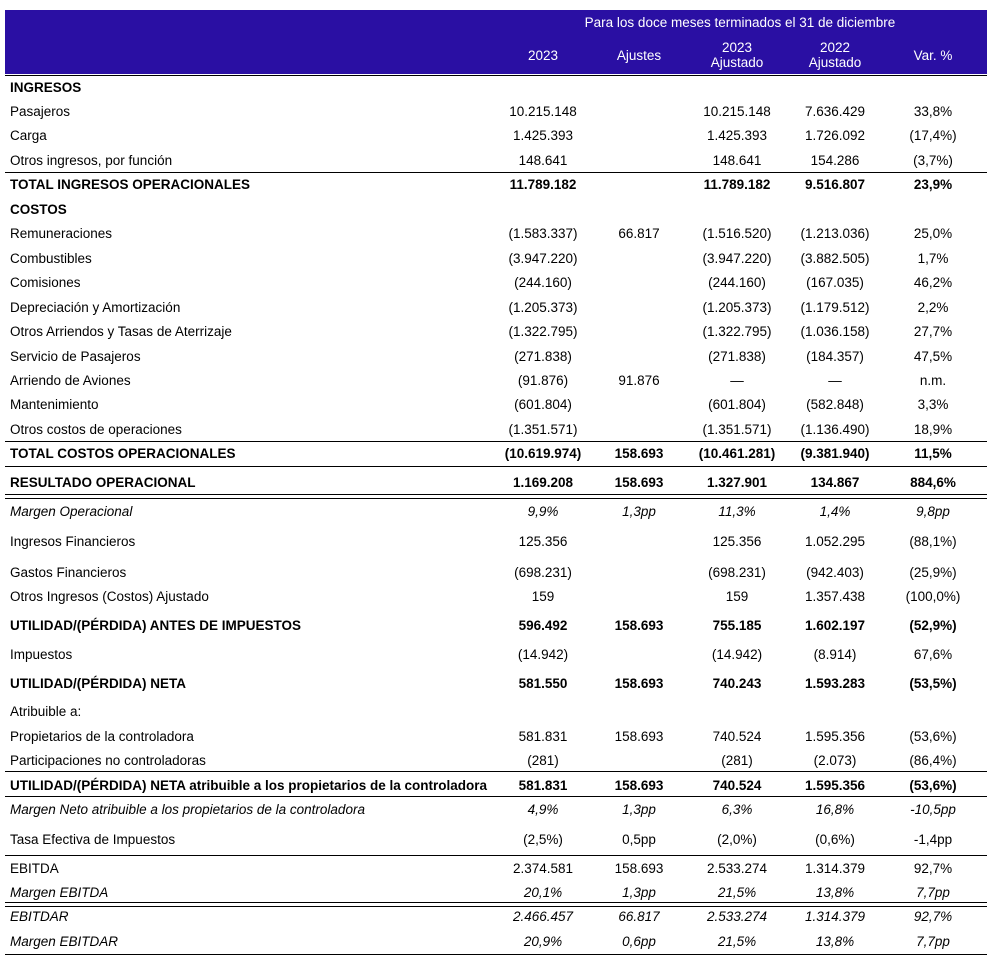 The width and height of the screenshot is (993, 962). I want to click on row-label: Remuneraciones, so click(61, 233).